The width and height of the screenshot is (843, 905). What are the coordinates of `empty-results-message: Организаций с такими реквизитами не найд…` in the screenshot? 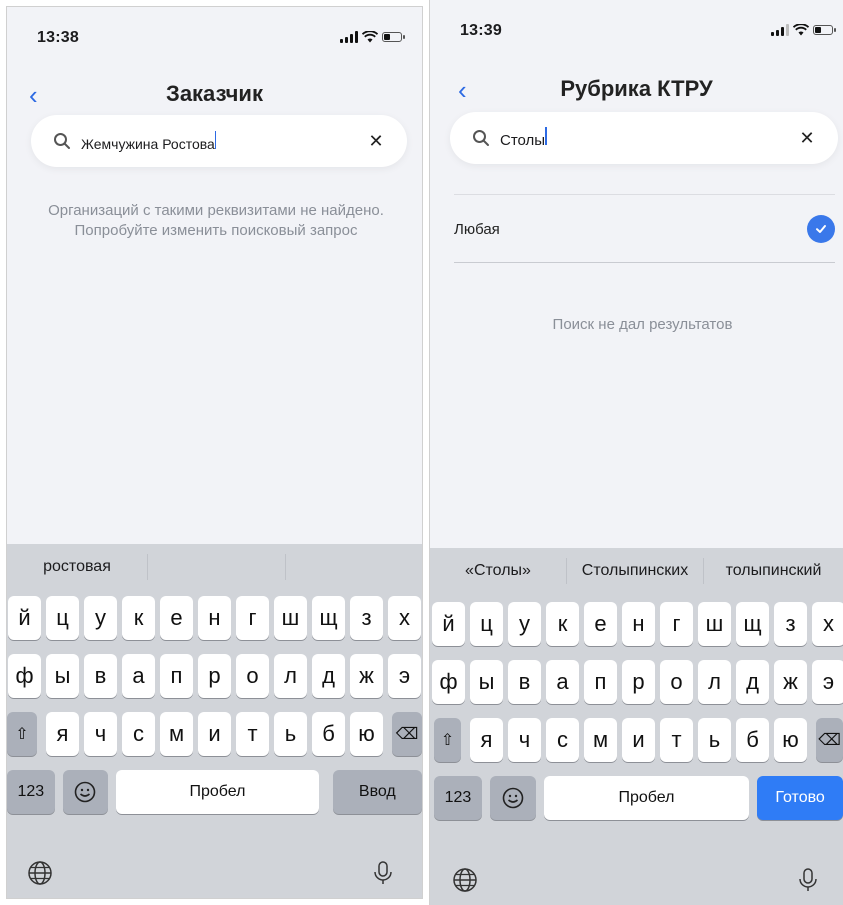 It's located at (216, 220).